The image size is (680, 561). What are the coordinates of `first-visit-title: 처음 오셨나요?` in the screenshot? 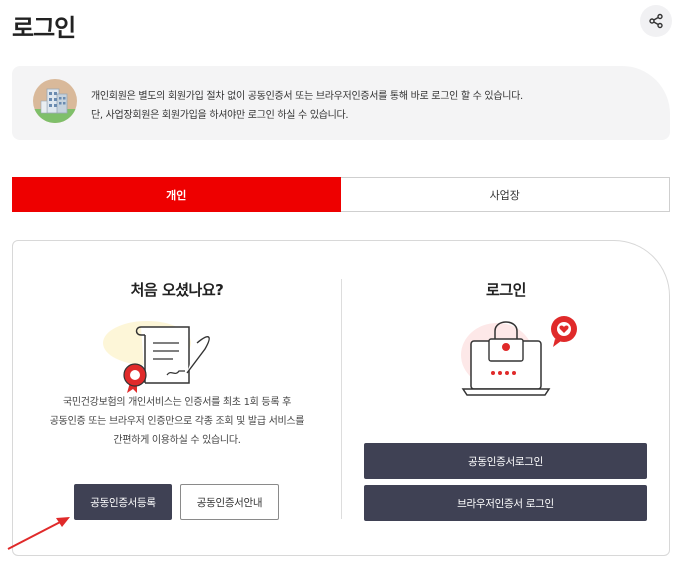 It's located at (177, 290).